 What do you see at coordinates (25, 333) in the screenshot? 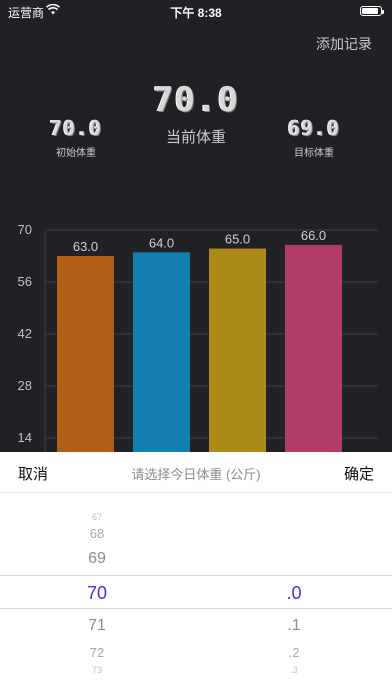
I see `y-tick-label: 42` at bounding box center [25, 333].